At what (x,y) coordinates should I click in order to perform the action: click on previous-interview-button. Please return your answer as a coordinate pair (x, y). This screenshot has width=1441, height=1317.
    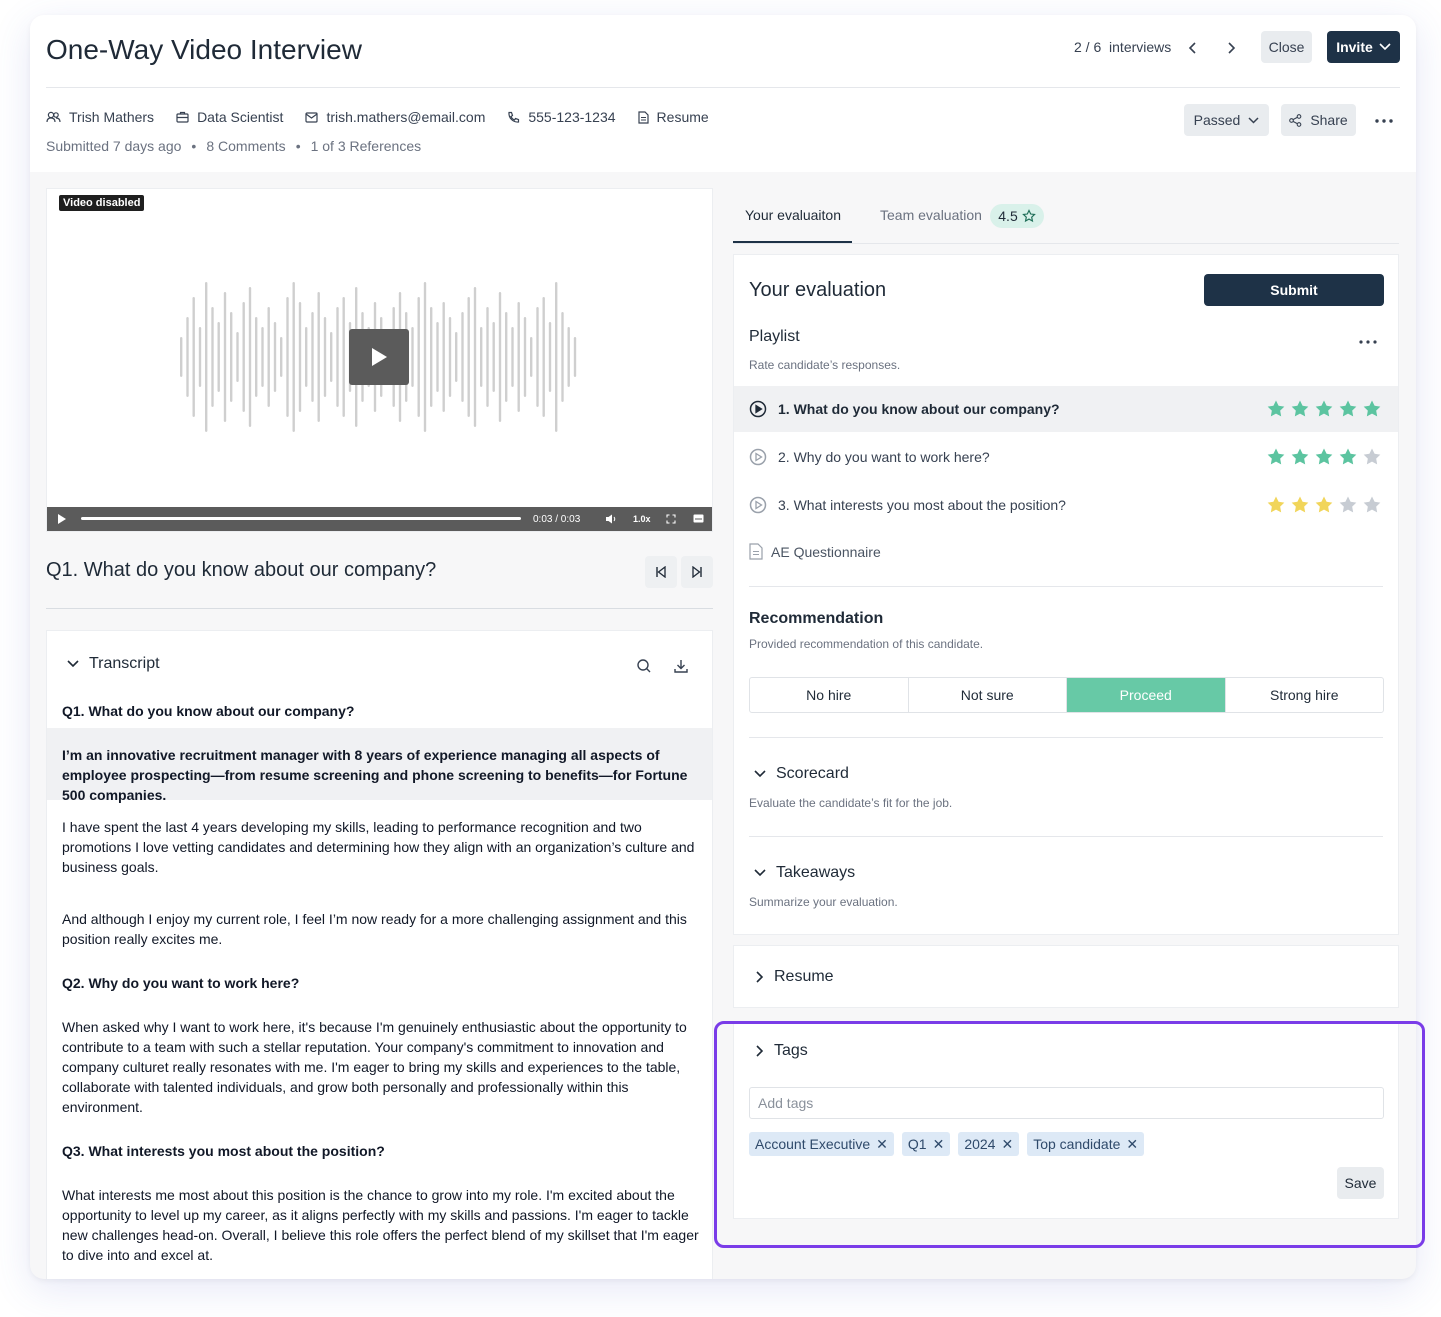
    Looking at the image, I should click on (1193, 48).